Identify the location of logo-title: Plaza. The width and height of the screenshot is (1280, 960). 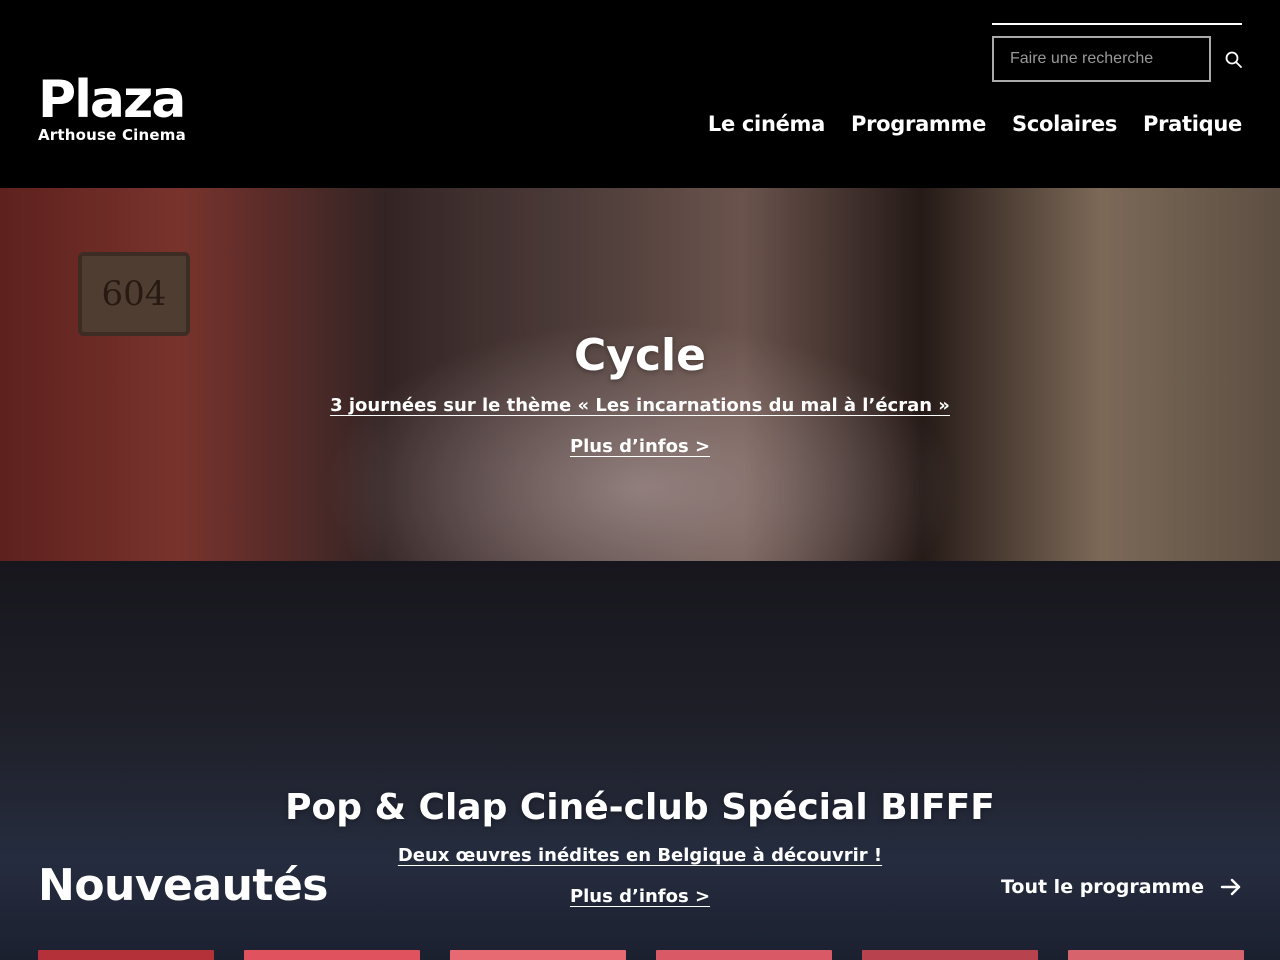
(112, 100).